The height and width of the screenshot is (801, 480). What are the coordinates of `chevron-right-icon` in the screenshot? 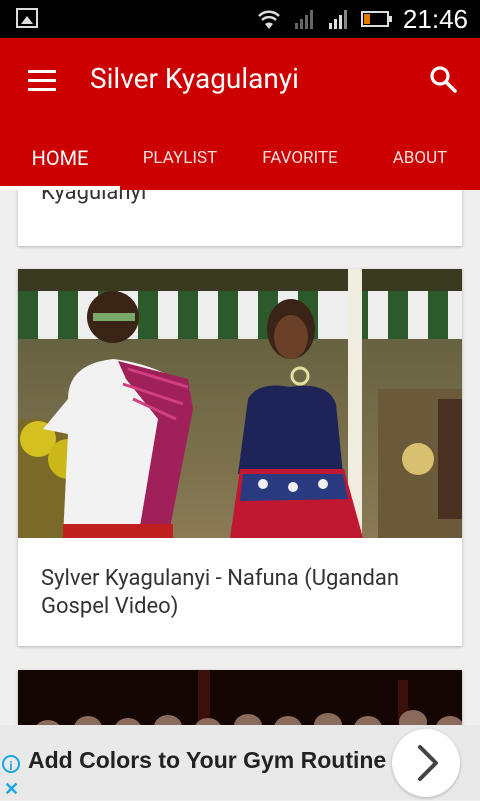 It's located at (428, 763).